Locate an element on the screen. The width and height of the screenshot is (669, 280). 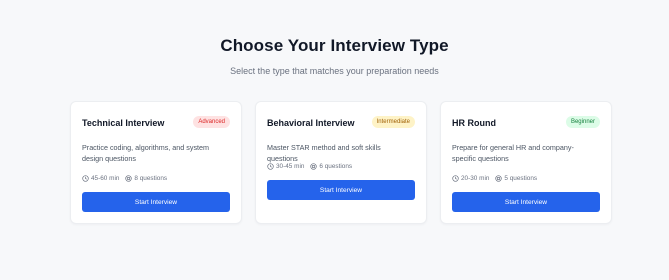
card-title: Behavioral Interview is located at coordinates (311, 123).